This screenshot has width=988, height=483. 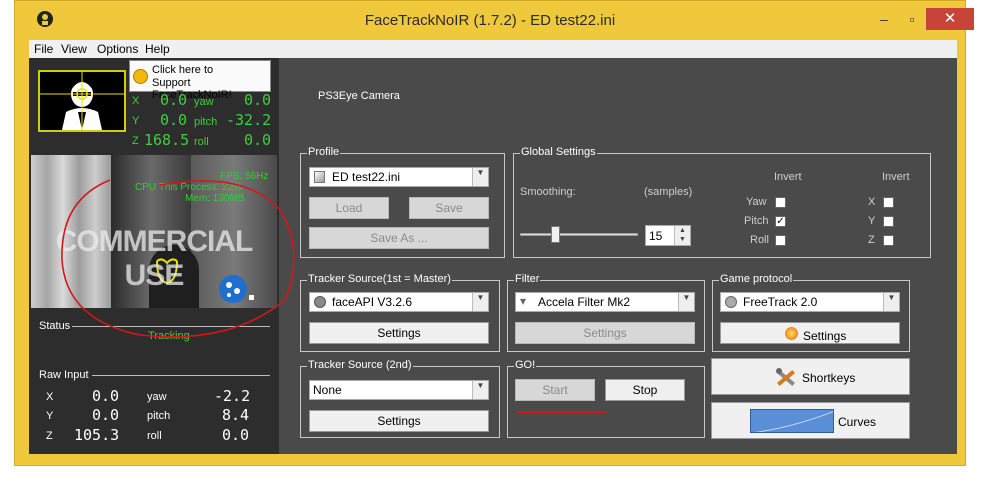 What do you see at coordinates (871, 240) in the screenshot?
I see `invert-z-label: Z` at bounding box center [871, 240].